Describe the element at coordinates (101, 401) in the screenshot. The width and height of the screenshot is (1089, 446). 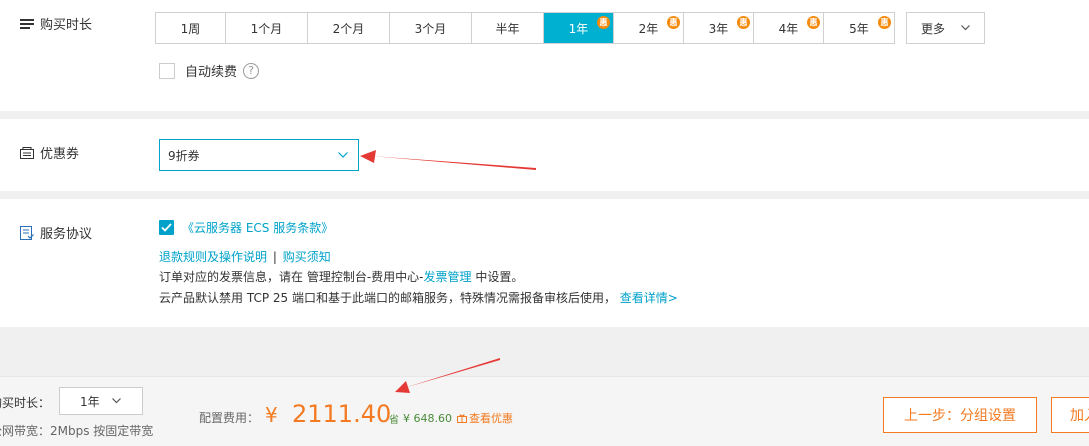
I see `summary-duration-select: 1年` at that location.